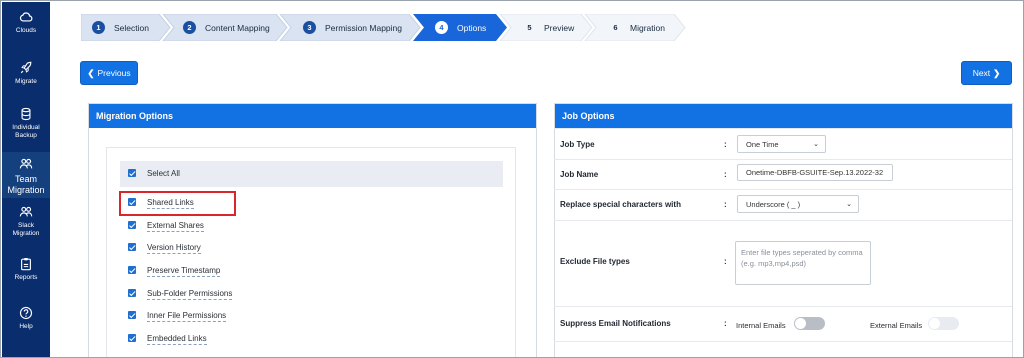 This screenshot has height=358, width=1024. I want to click on inner-file-permissions-label: Inner File Permissions, so click(187, 316).